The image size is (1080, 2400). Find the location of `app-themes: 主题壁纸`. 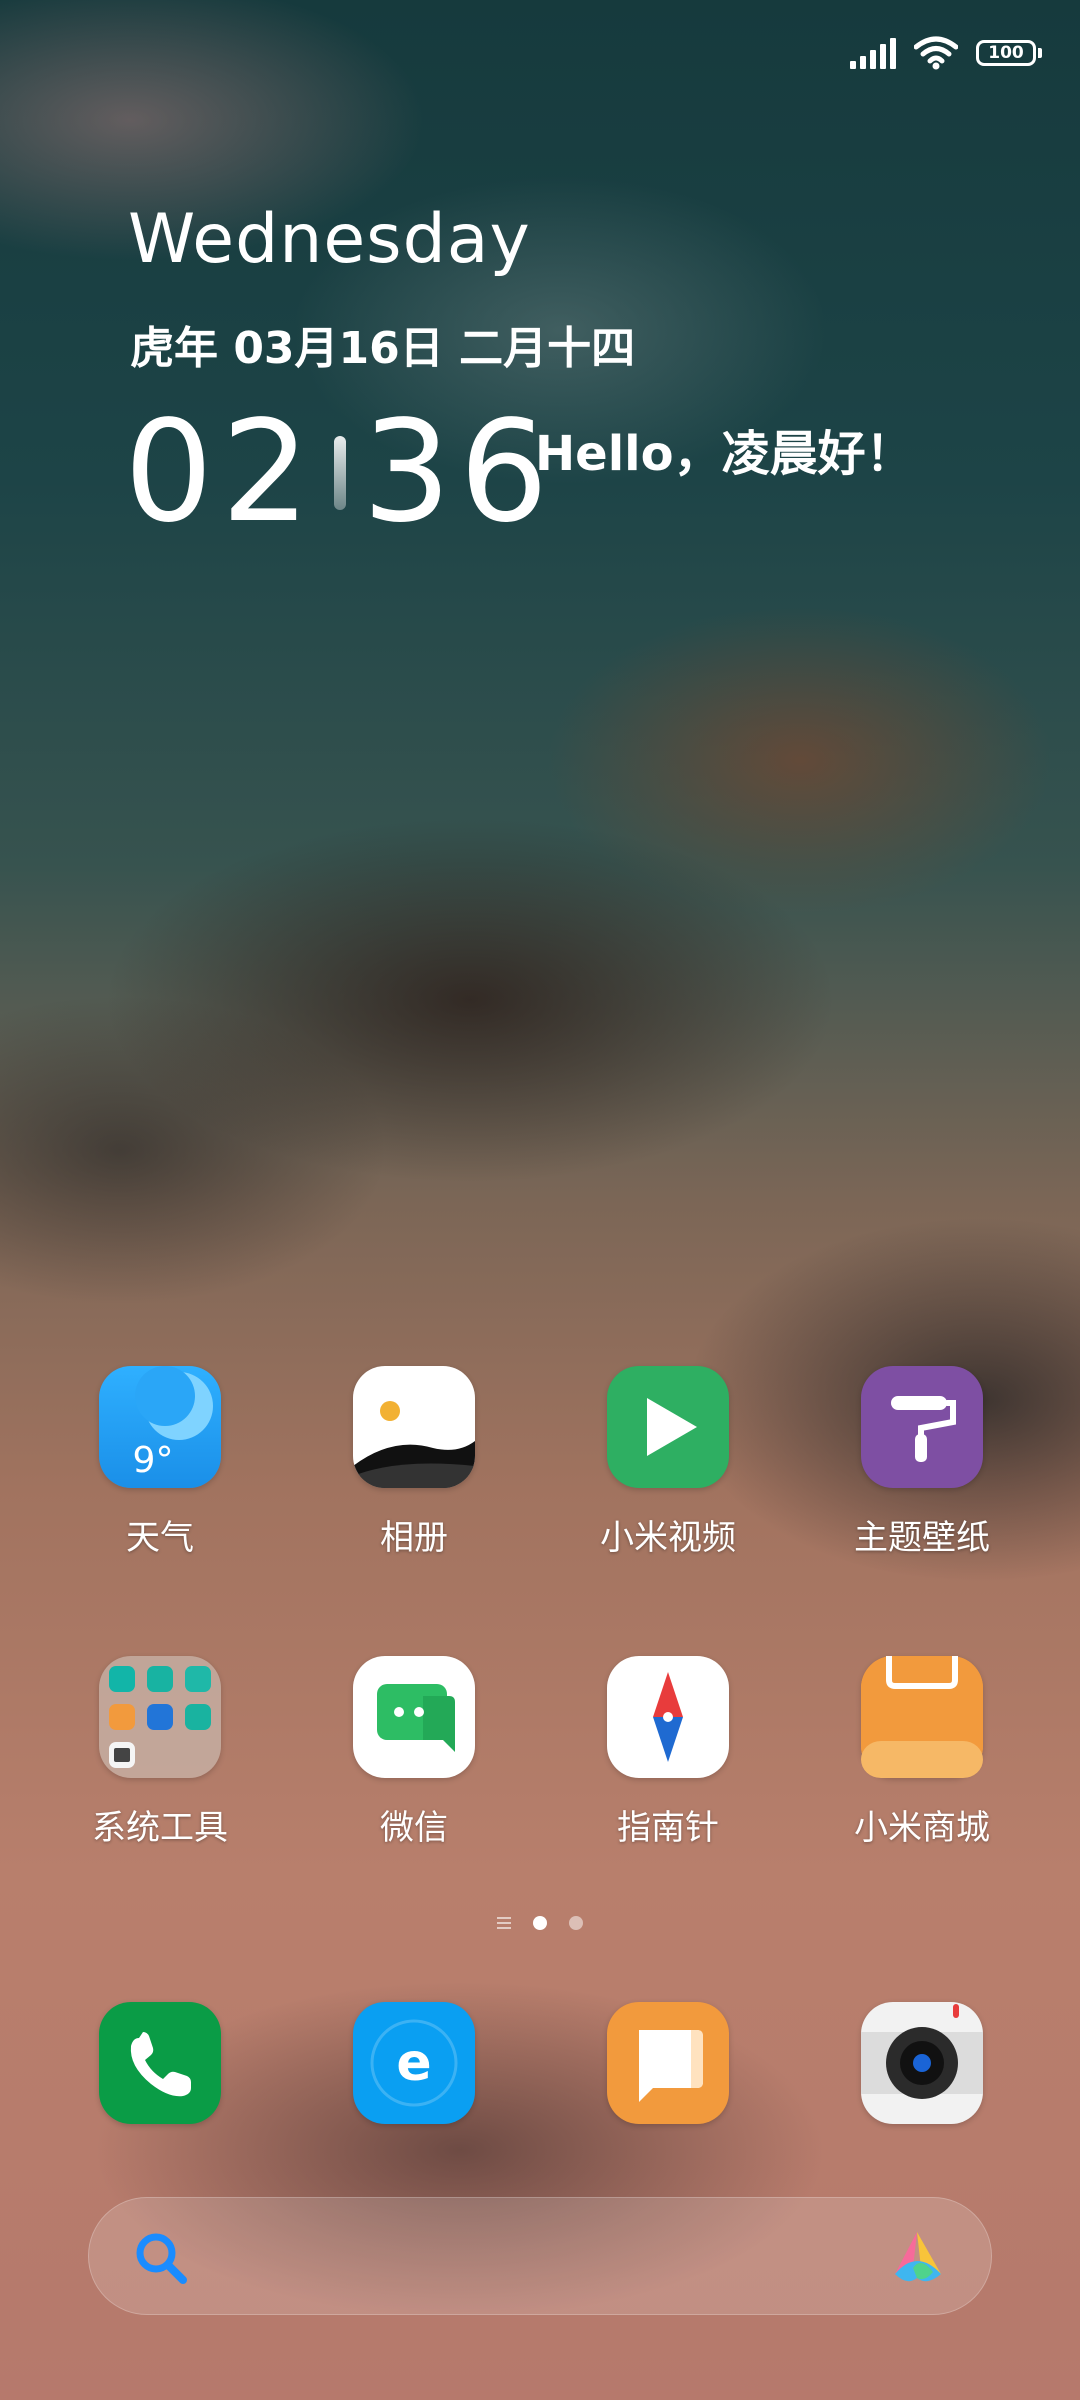

app-themes: 主题壁纸 is located at coordinates (922, 1462).